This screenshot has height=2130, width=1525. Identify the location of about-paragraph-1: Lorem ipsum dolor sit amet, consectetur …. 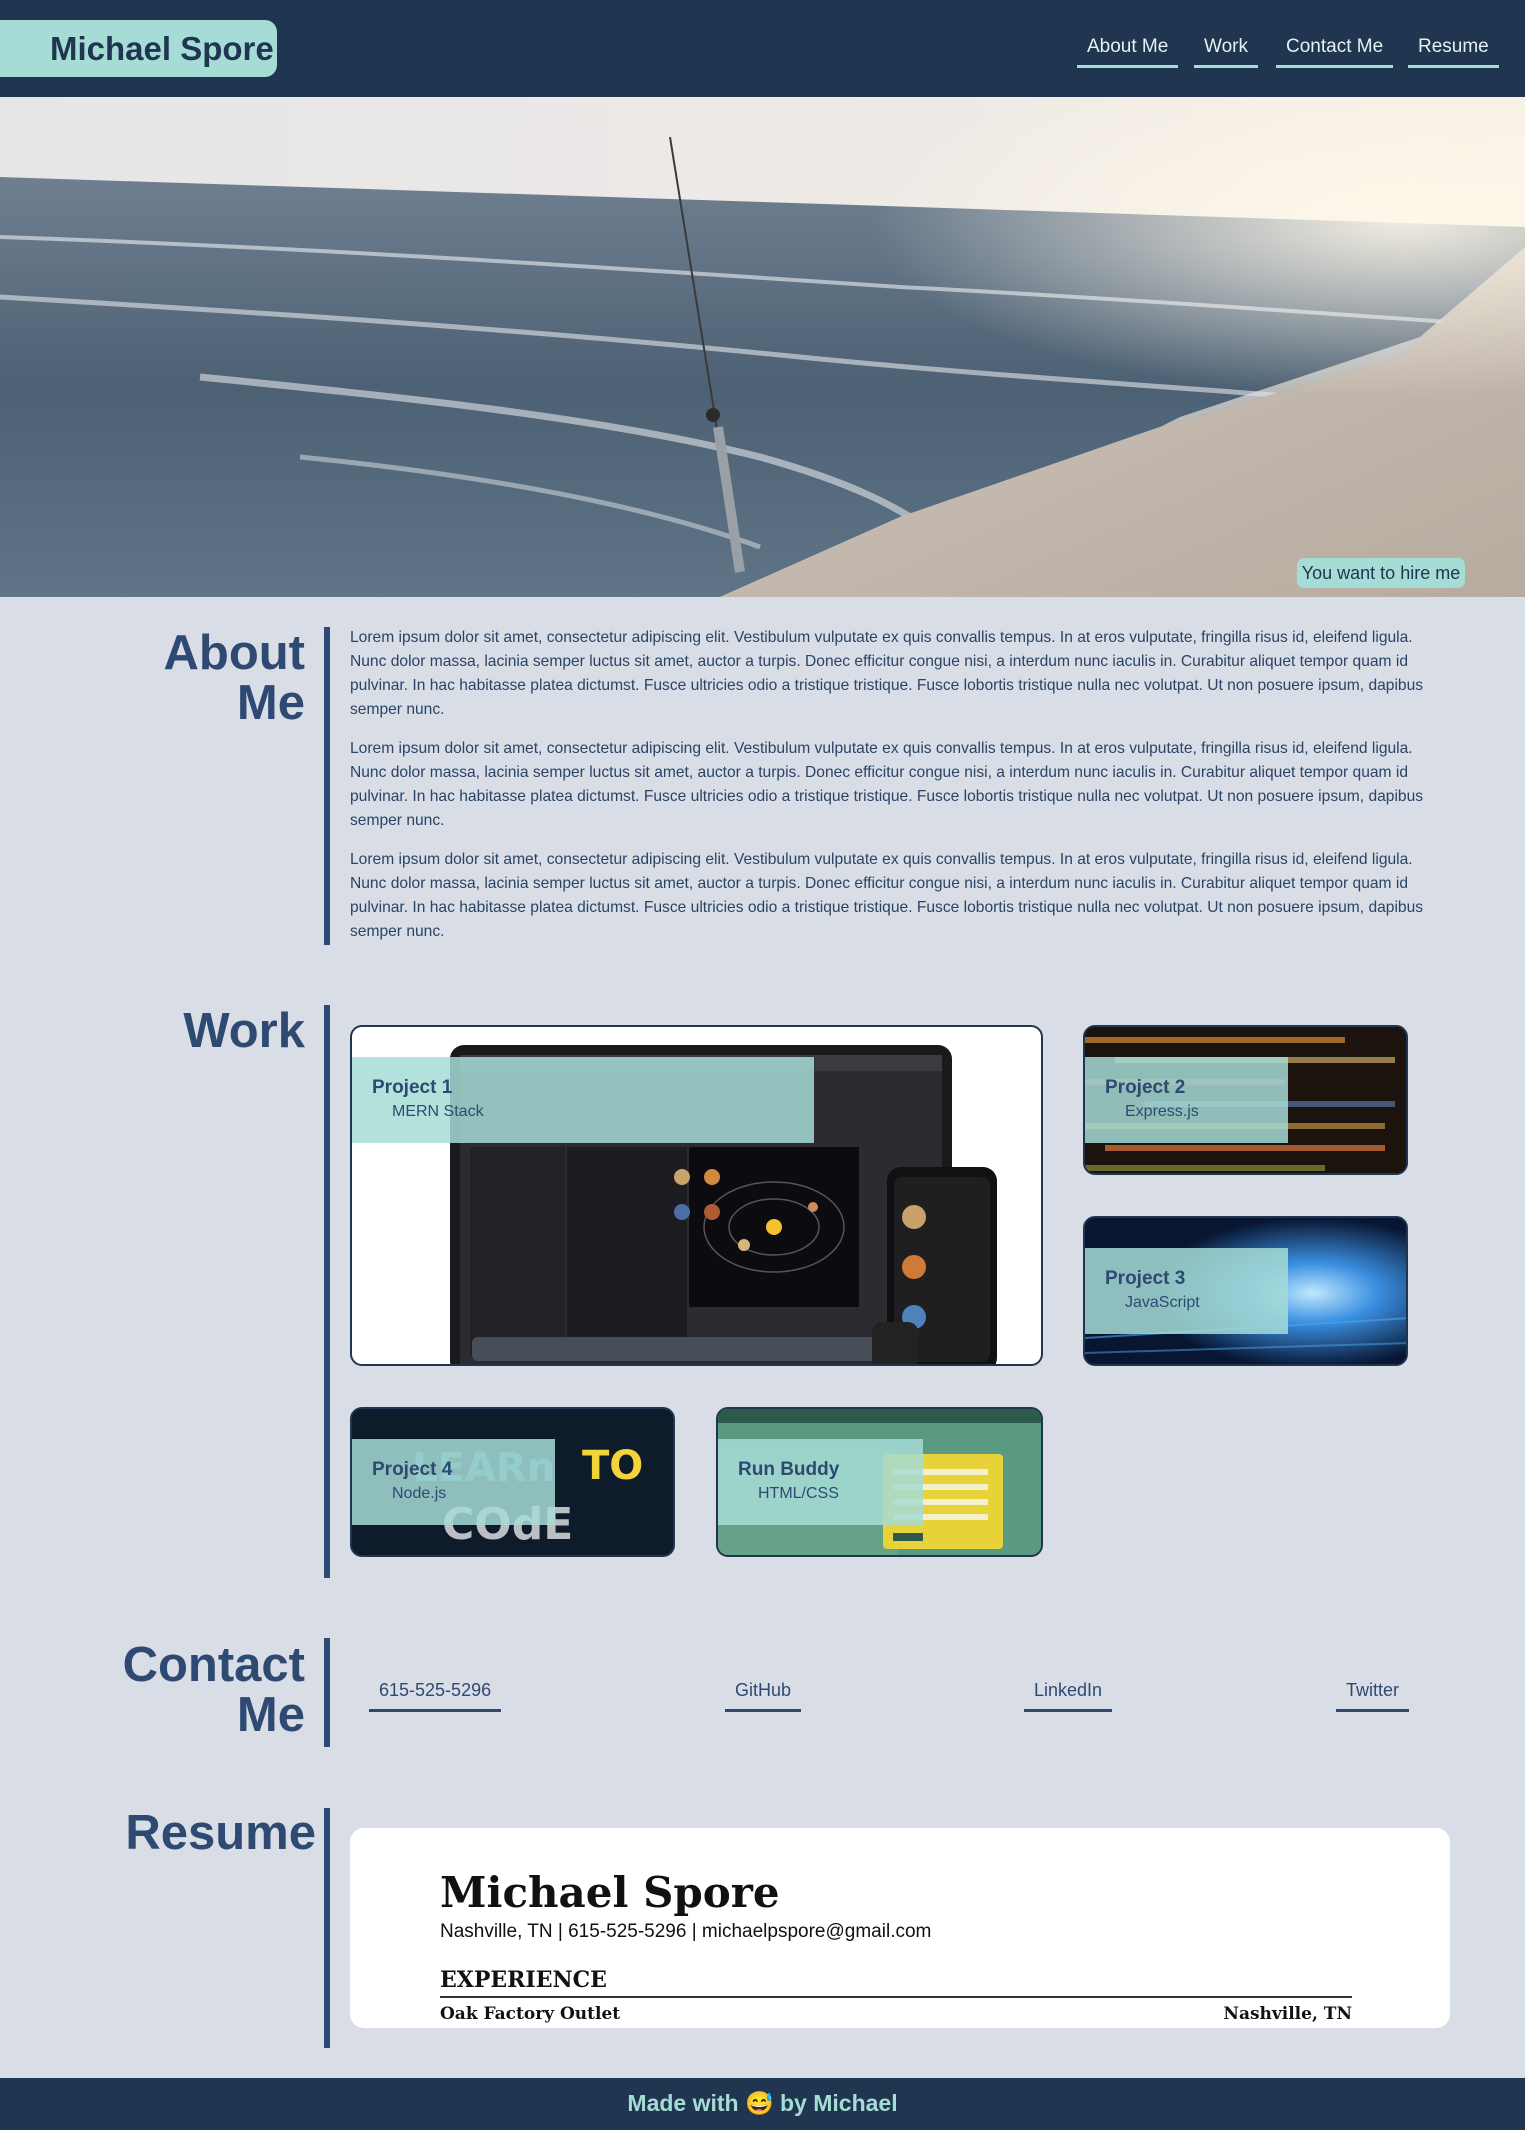
(887, 673).